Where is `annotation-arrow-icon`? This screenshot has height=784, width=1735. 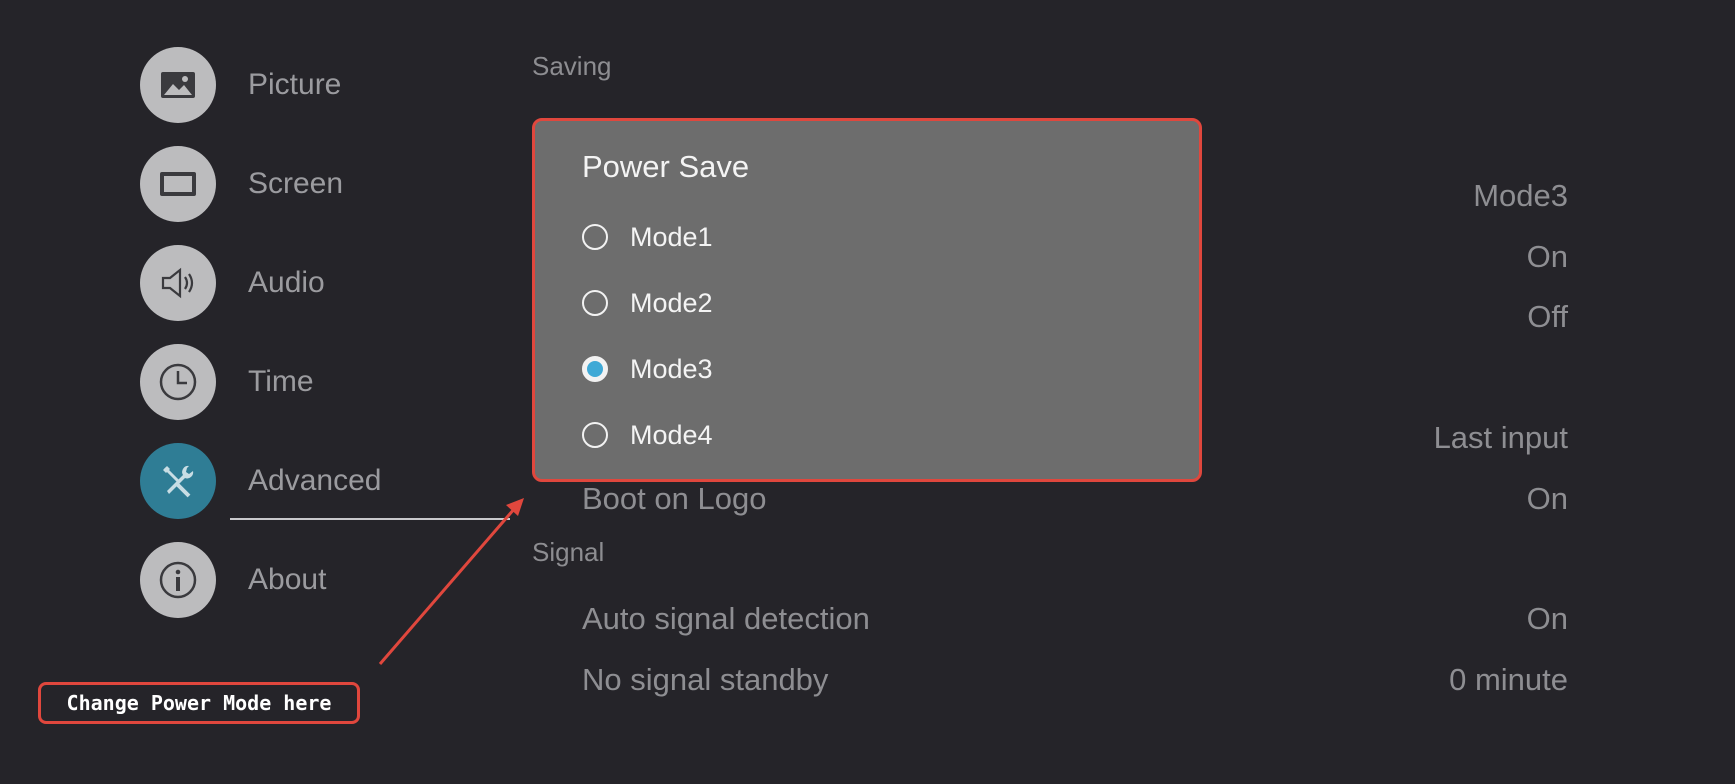 annotation-arrow-icon is located at coordinates (451, 581).